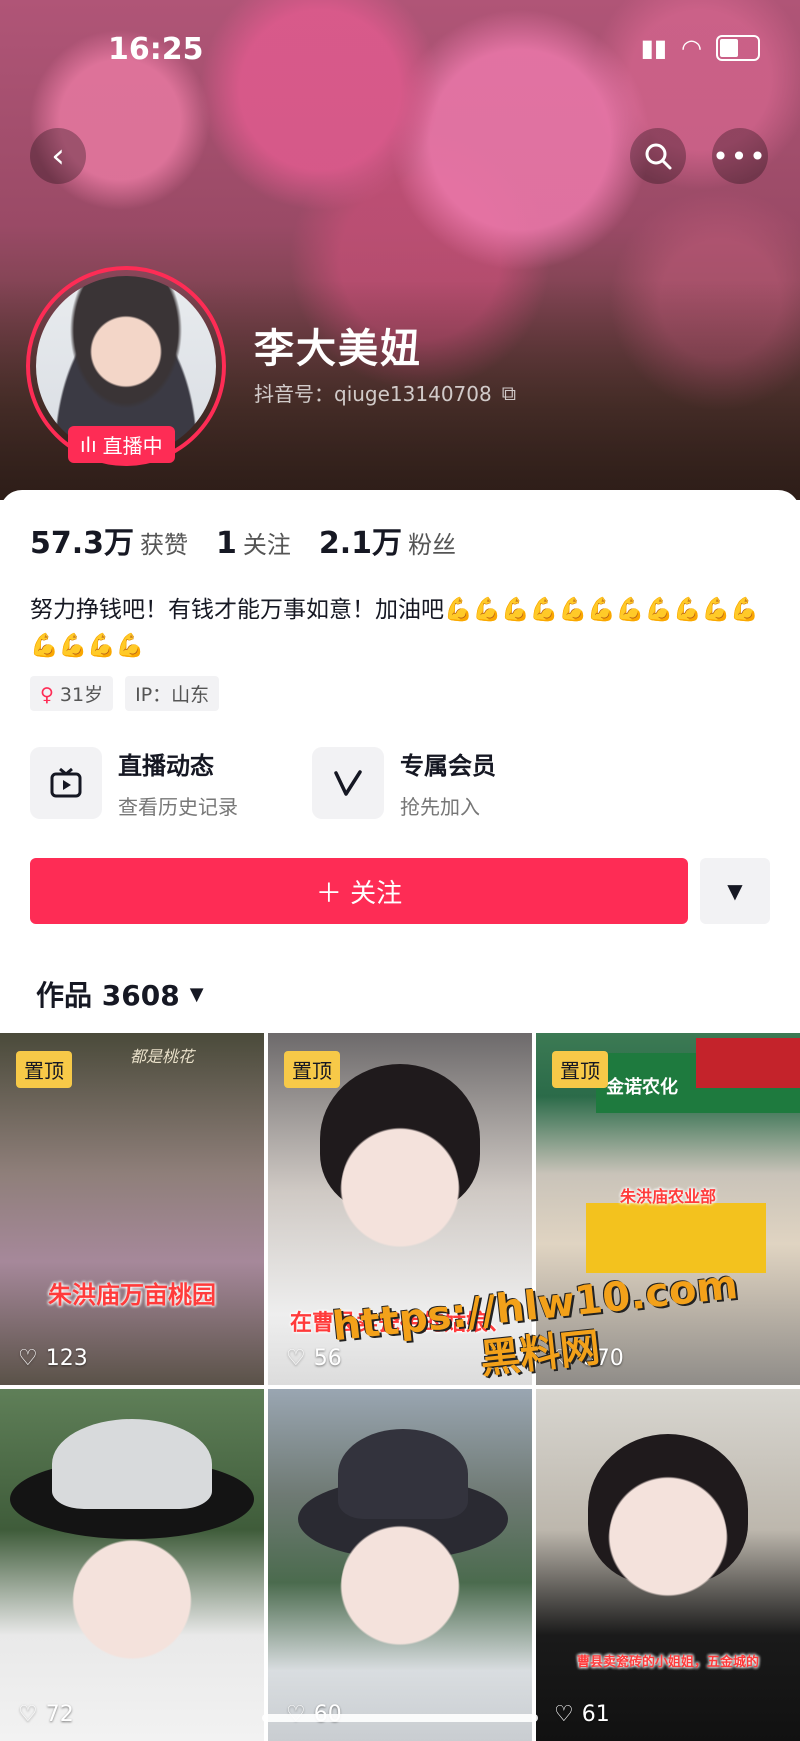 The height and width of the screenshot is (1741, 800). What do you see at coordinates (348, 783) in the screenshot?
I see `v-icon` at bounding box center [348, 783].